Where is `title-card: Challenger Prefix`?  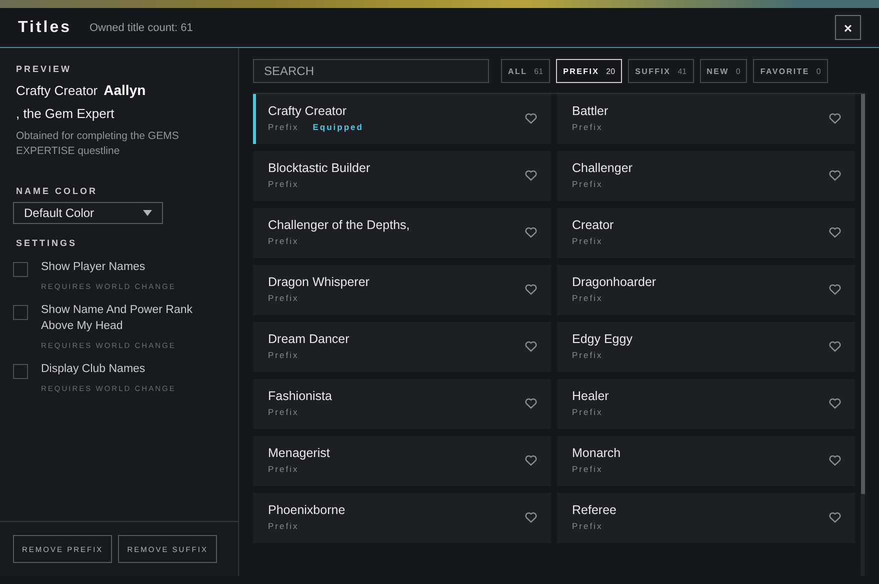
title-card: Challenger Prefix is located at coordinates (706, 176).